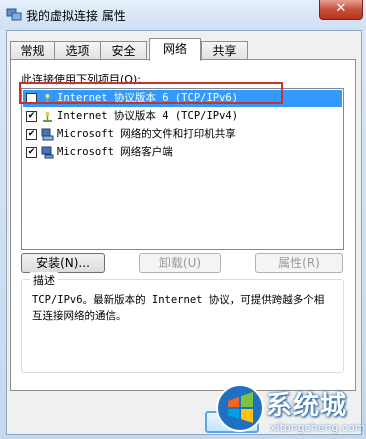 This screenshot has height=439, width=366. What do you see at coordinates (81, 79) in the screenshot?
I see `items-label: 此连接使用下列项目(O):` at bounding box center [81, 79].